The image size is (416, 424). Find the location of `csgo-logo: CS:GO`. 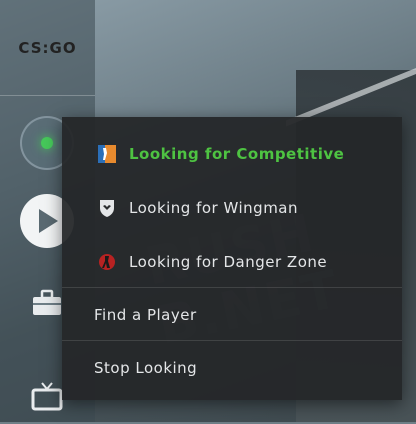

csgo-logo: CS:GO is located at coordinates (47, 48).